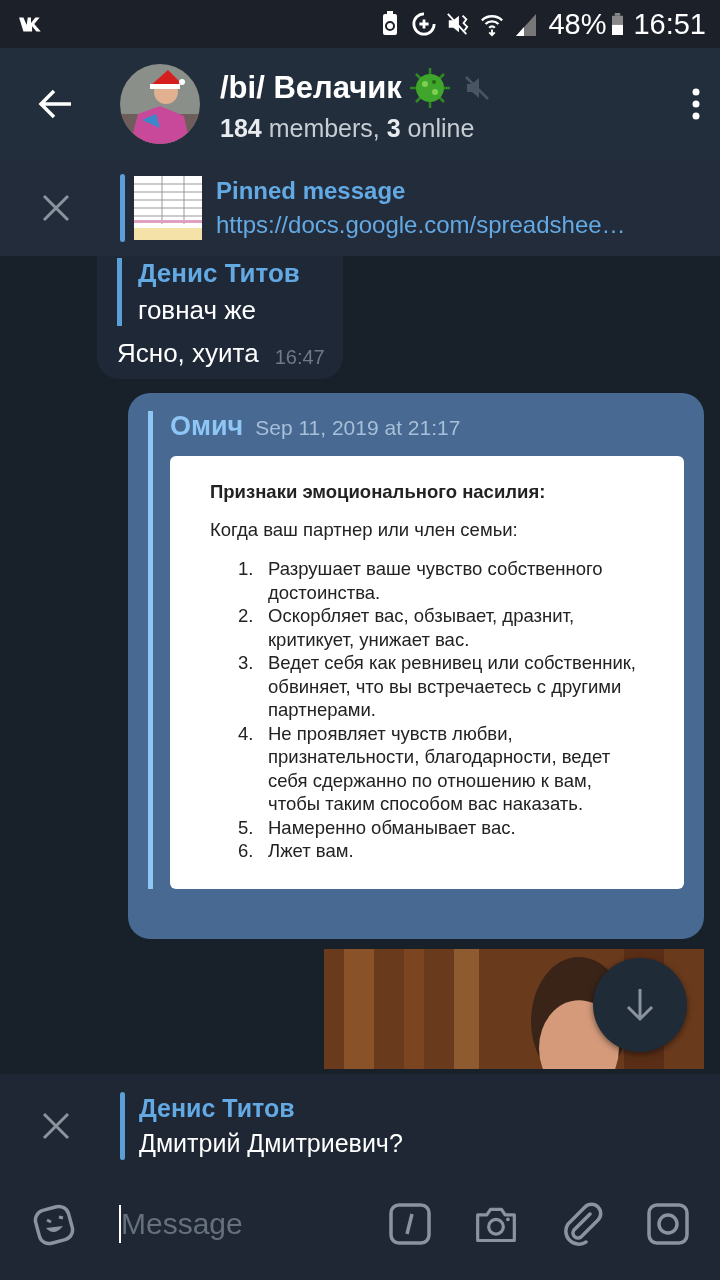 The image size is (720, 1280). I want to click on reply-text: говнач же, so click(198, 310).